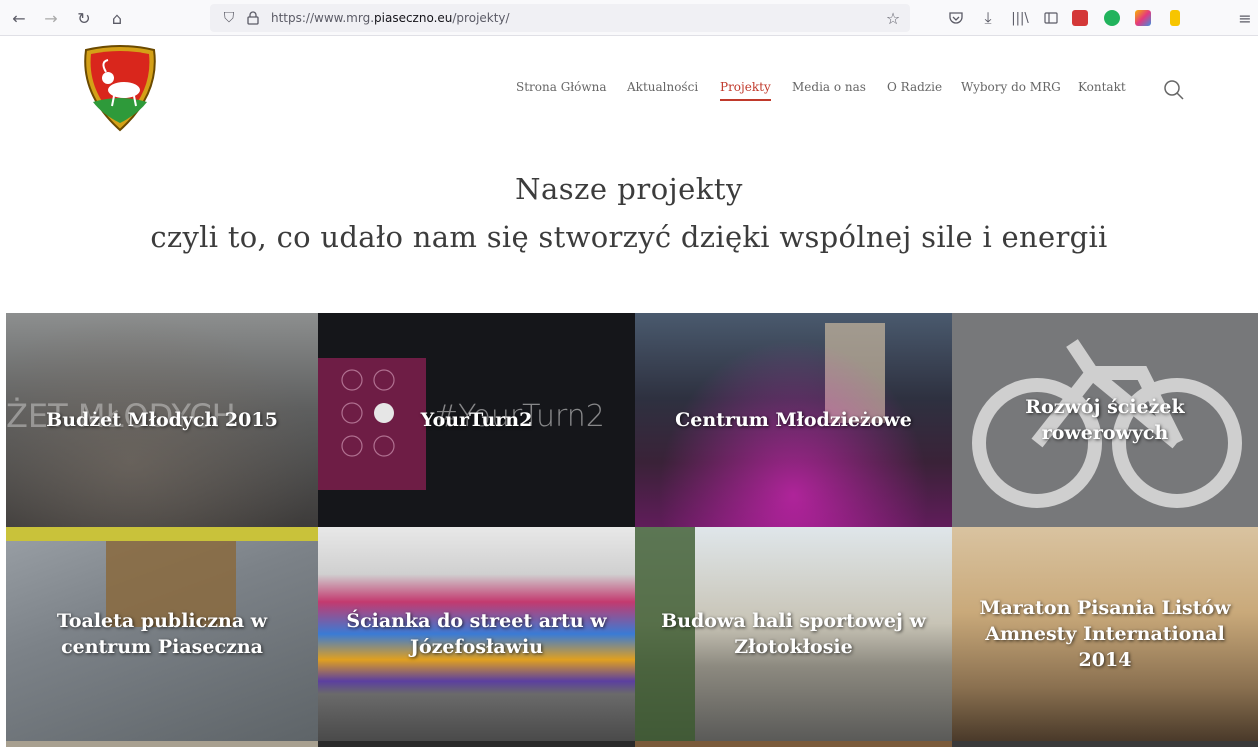 This screenshot has width=1258, height=747. I want to click on project-label: Toaleta publiczna w centrum Piaseczna, so click(162, 634).